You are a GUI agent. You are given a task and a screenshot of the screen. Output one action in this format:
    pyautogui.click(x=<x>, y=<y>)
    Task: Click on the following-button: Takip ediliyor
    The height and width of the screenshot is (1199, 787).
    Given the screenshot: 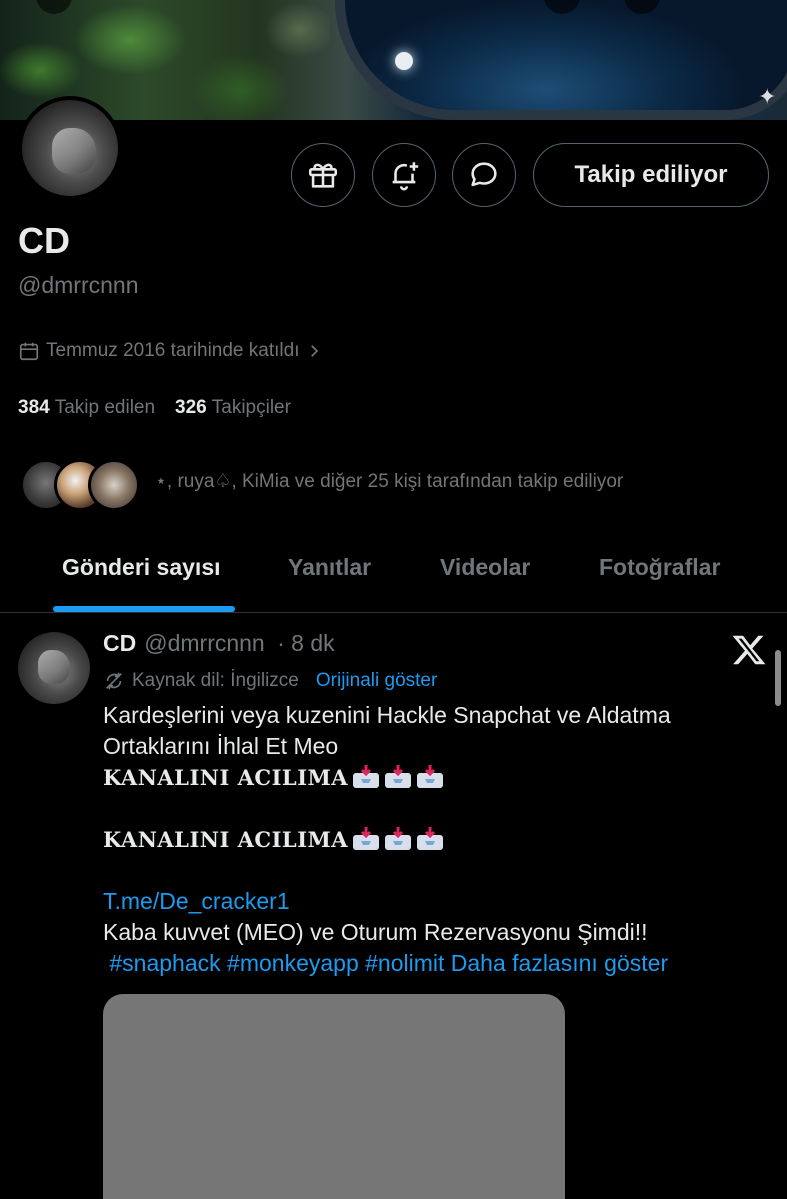 What is the action you would take?
    pyautogui.click(x=651, y=175)
    